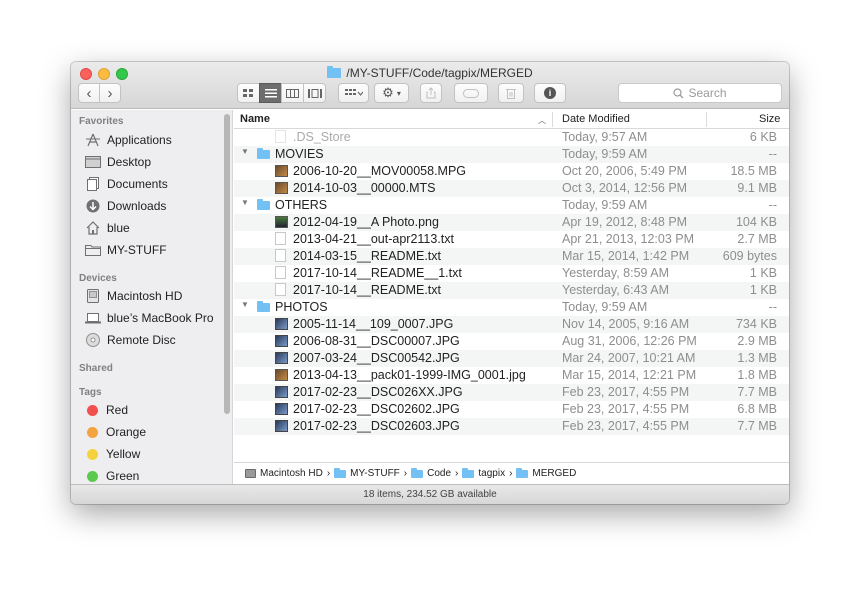  Describe the element at coordinates (123, 476) in the screenshot. I see `sidebar-item-label: Green` at that location.